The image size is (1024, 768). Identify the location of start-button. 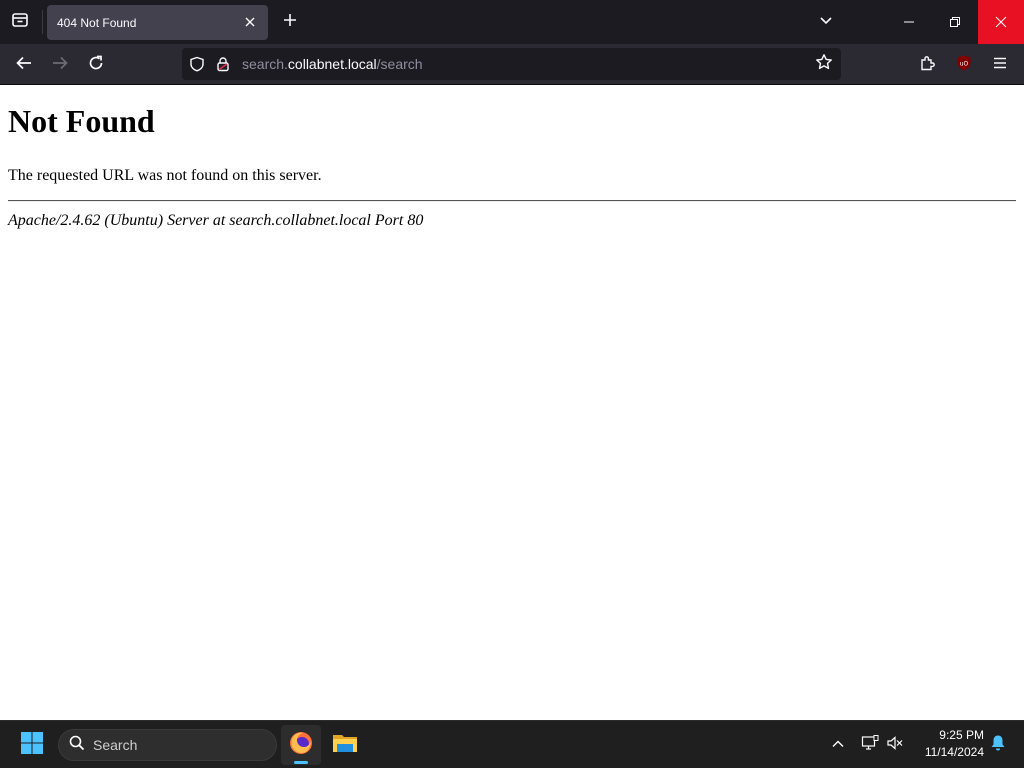
(32, 745).